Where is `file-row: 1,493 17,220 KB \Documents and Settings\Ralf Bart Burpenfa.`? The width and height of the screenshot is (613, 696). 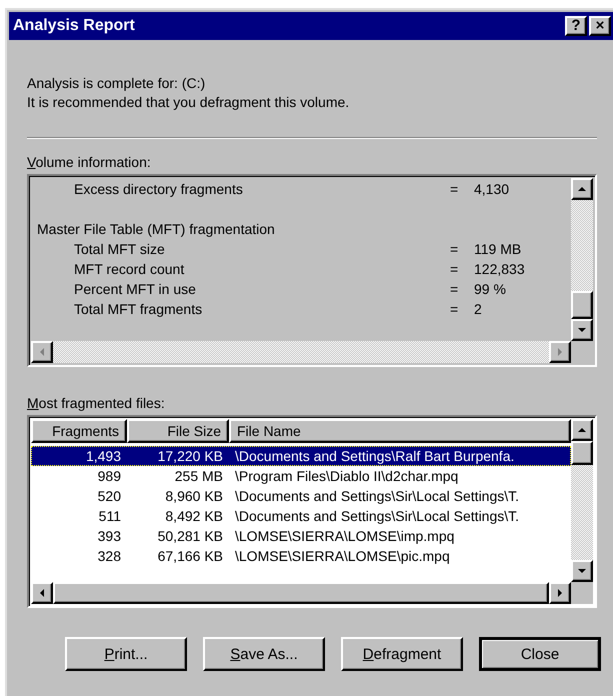 file-row: 1,493 17,220 KB \Documents and Settings\Ralf Bart Burpenfa. is located at coordinates (301, 456).